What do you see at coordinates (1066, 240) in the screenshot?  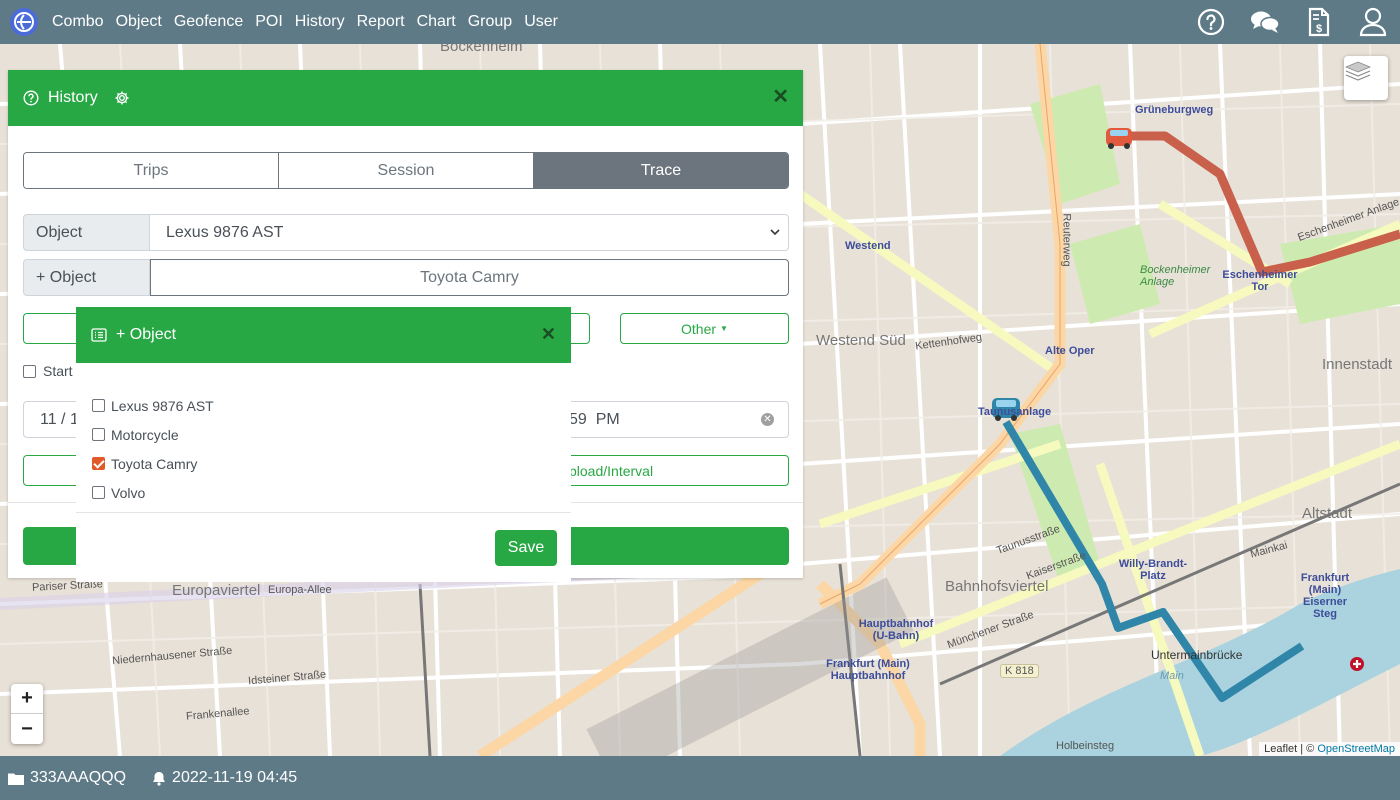 I see `map-label-reuterweg: Reuterweg` at bounding box center [1066, 240].